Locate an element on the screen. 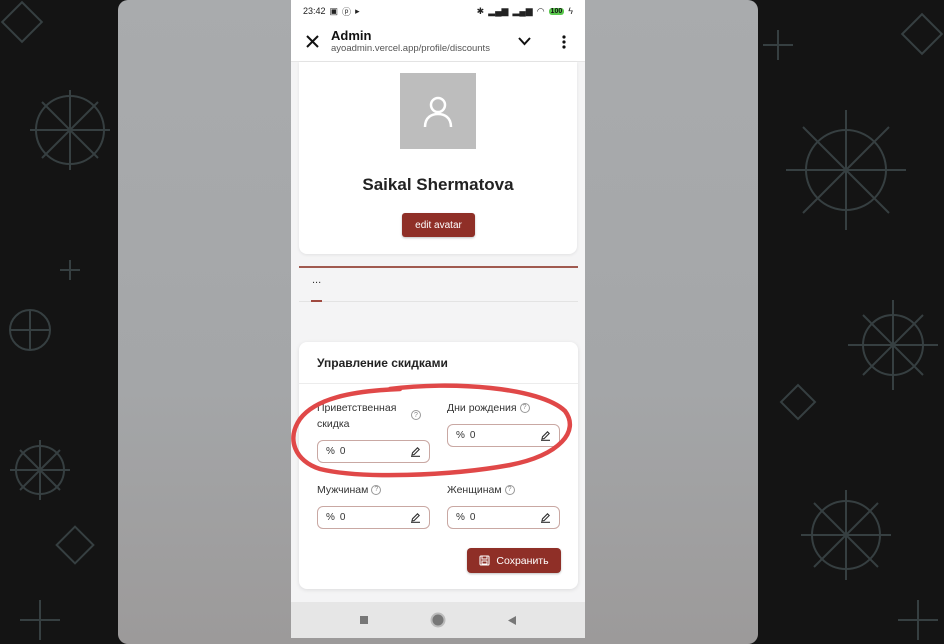 The height and width of the screenshot is (644, 944). status-bar: 23:42 ▣ ⓟ ▸ ✱ ▂▄▆ ▂▄▆ ◠ 100 ϟ is located at coordinates (438, 11).